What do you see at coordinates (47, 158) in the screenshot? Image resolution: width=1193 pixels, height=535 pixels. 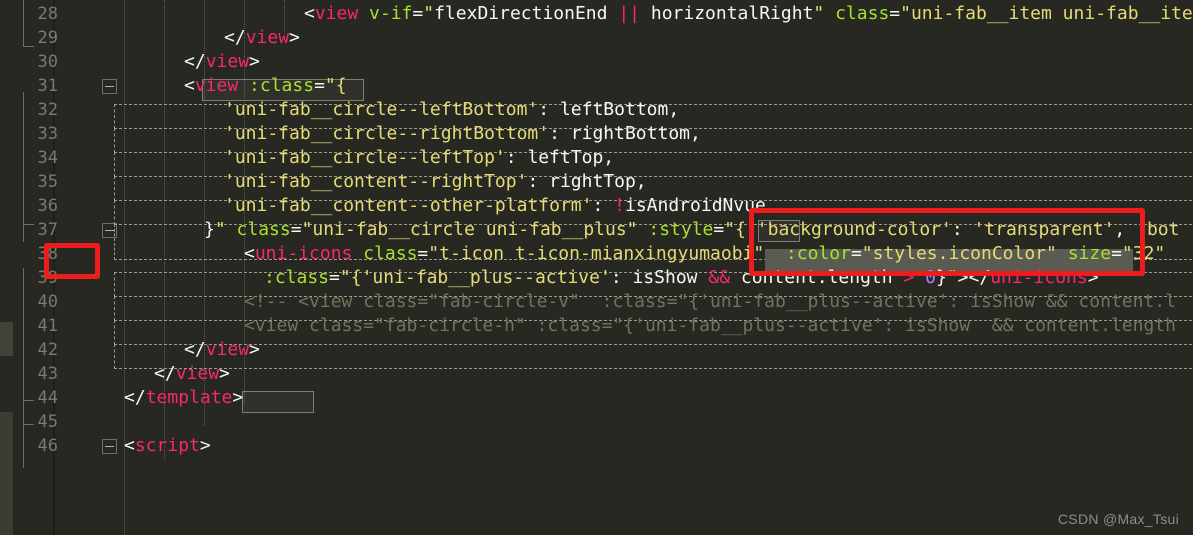 I see `line-number: 34` at bounding box center [47, 158].